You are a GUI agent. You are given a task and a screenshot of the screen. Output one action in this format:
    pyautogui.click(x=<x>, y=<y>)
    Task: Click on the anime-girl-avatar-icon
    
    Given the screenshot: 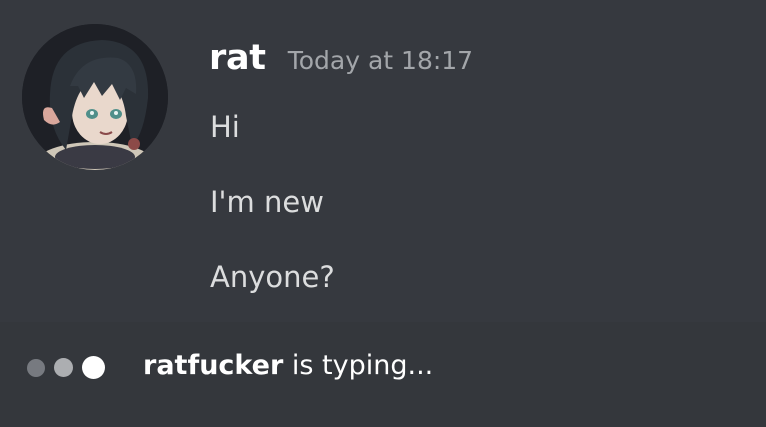 What is the action you would take?
    pyautogui.click(x=95, y=97)
    